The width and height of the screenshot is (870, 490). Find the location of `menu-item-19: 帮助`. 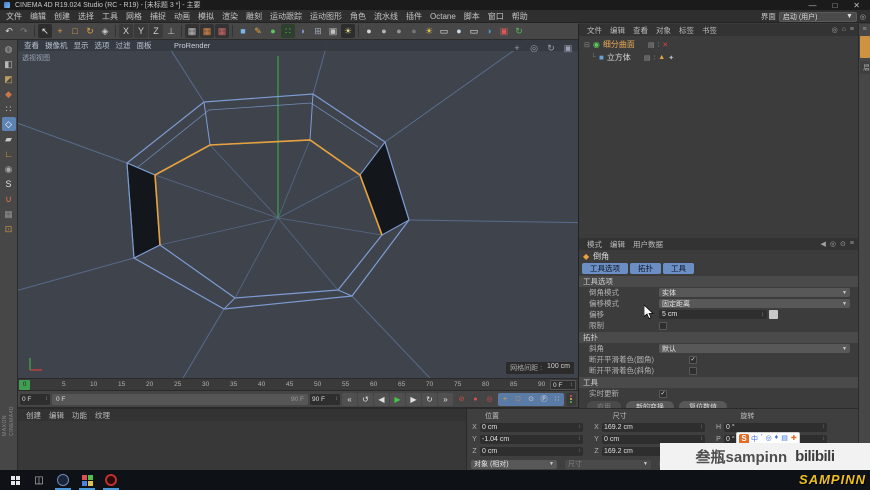

menu-item-19: 帮助 is located at coordinates (520, 16).